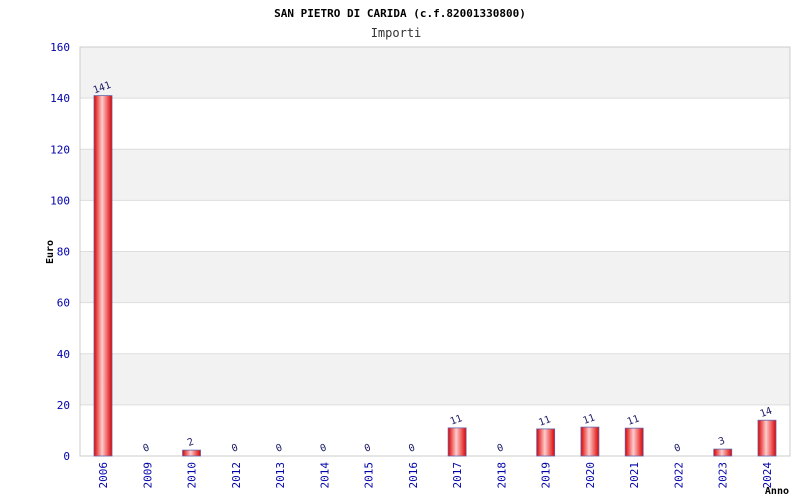 This screenshot has width=800, height=500. What do you see at coordinates (413, 475) in the screenshot?
I see `x-tick-label: 2016` at bounding box center [413, 475].